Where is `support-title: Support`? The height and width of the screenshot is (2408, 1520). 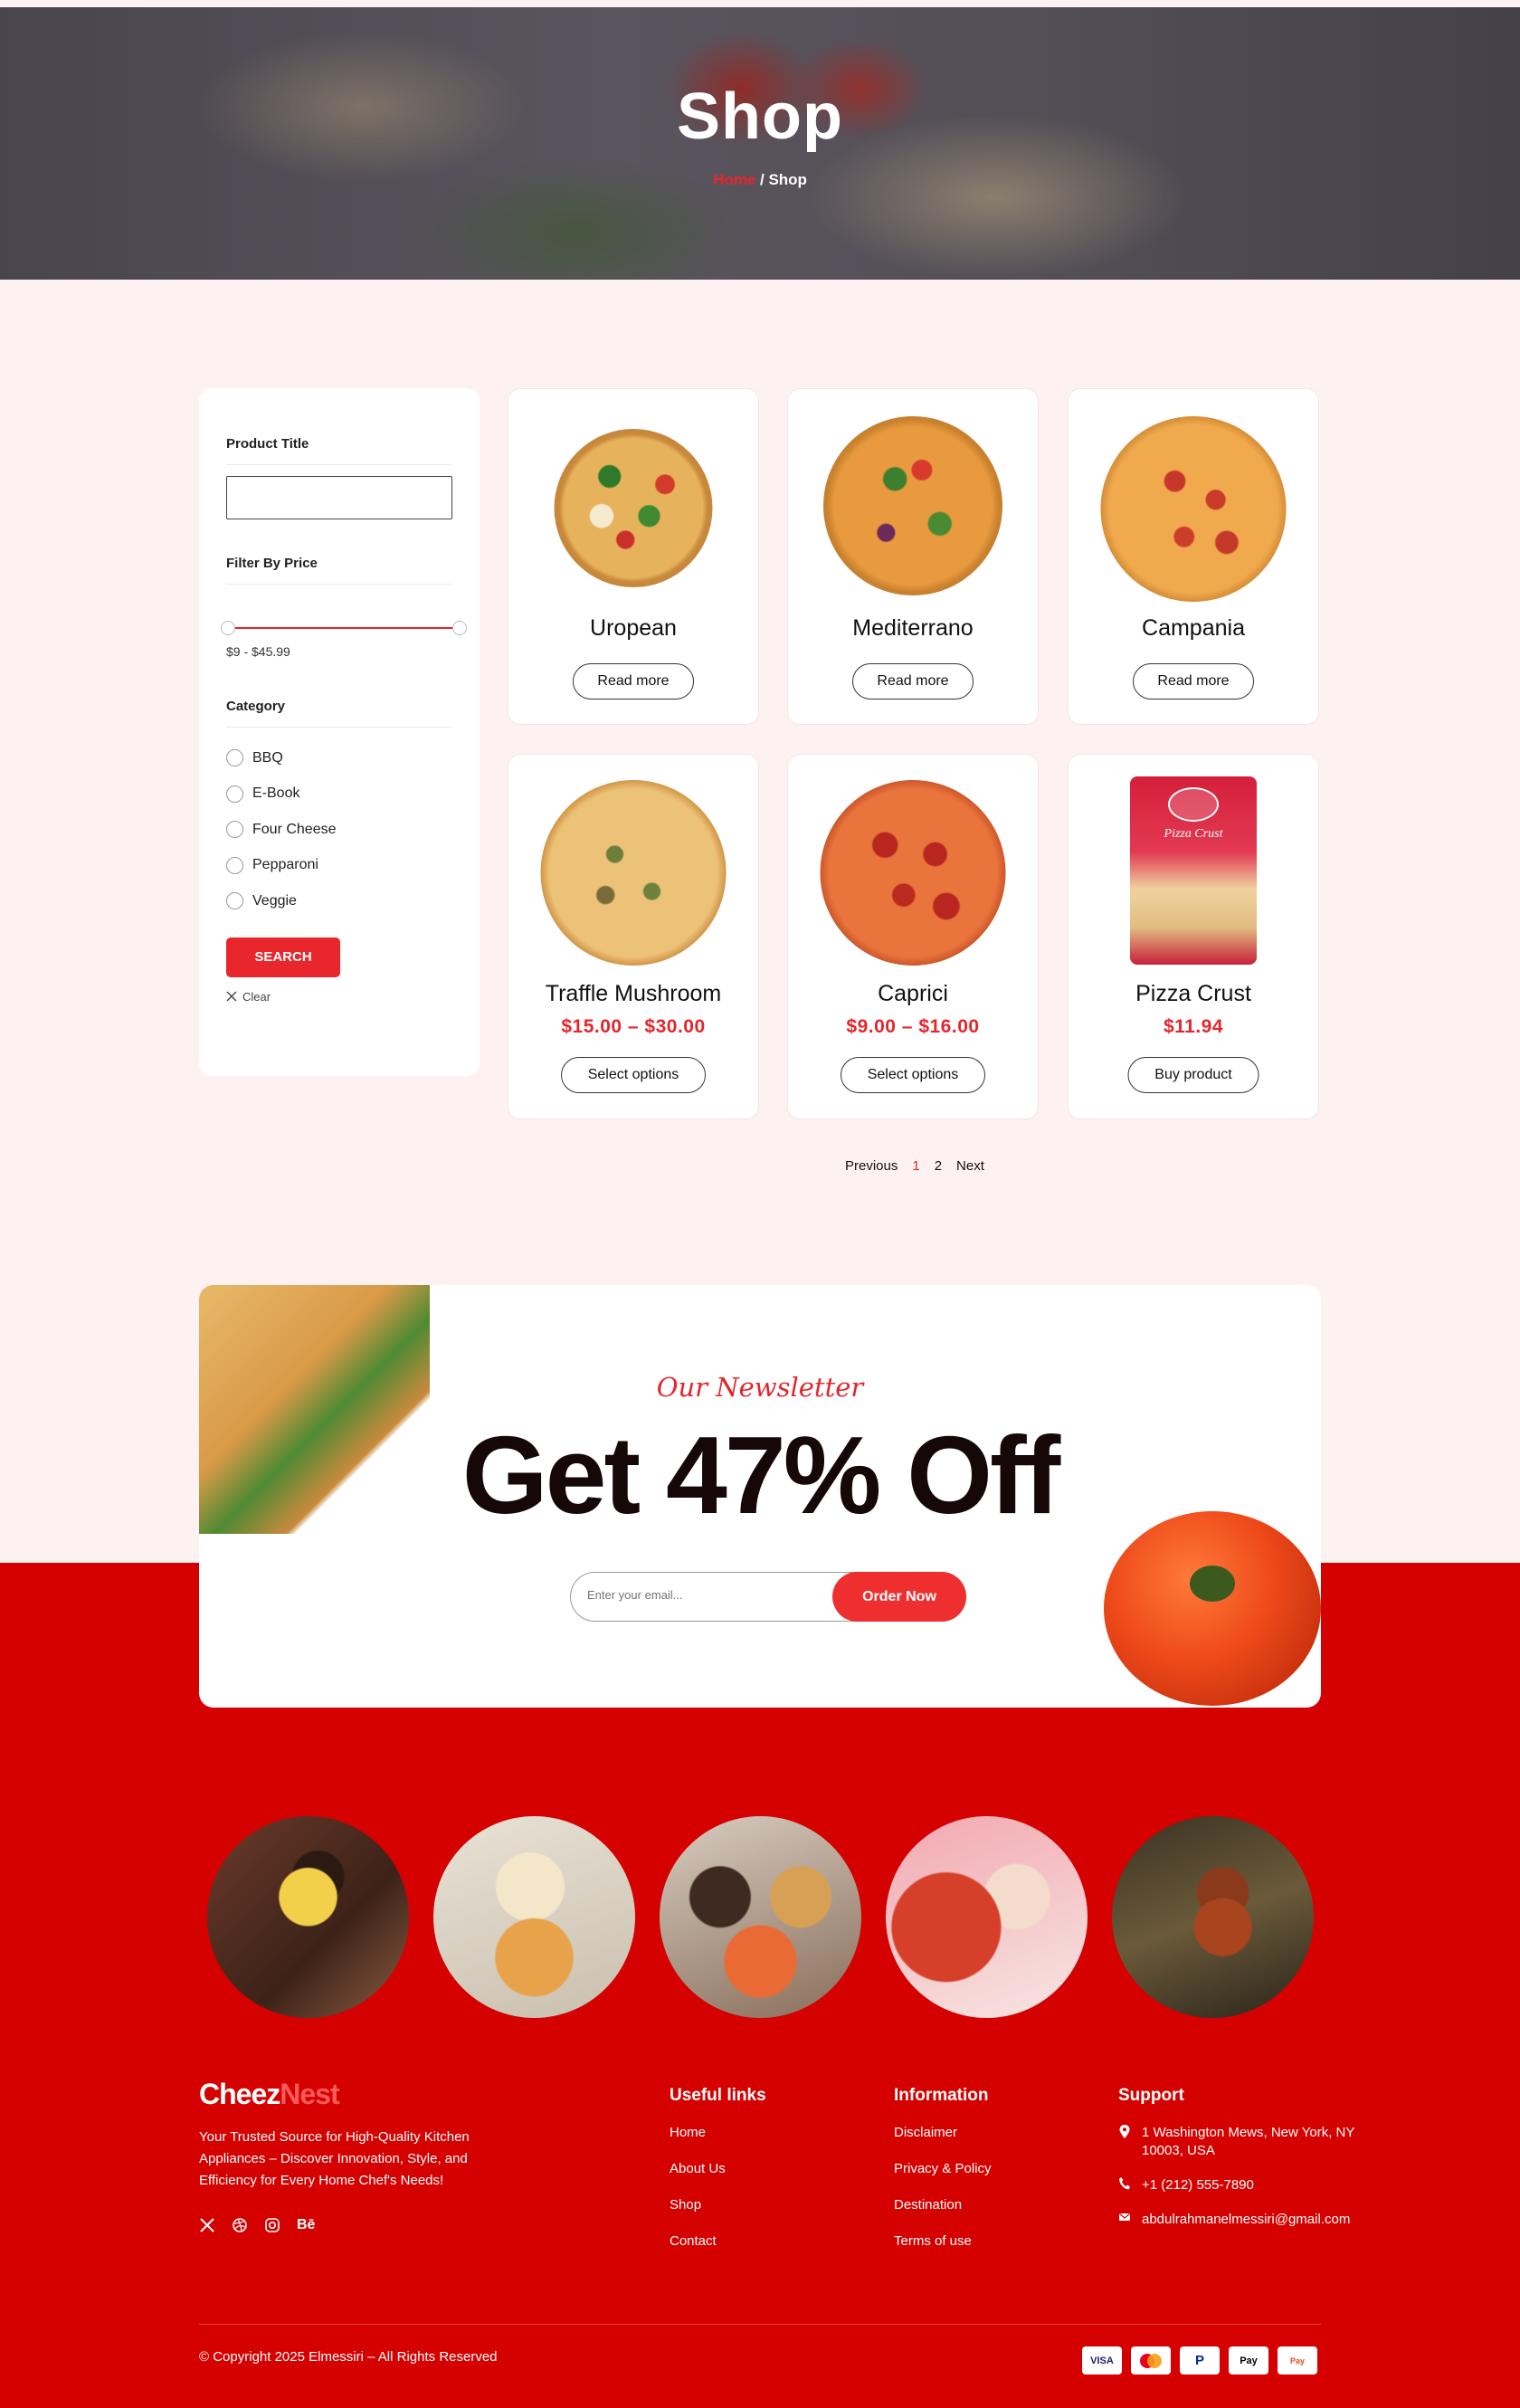 support-title: Support is located at coordinates (1151, 2095).